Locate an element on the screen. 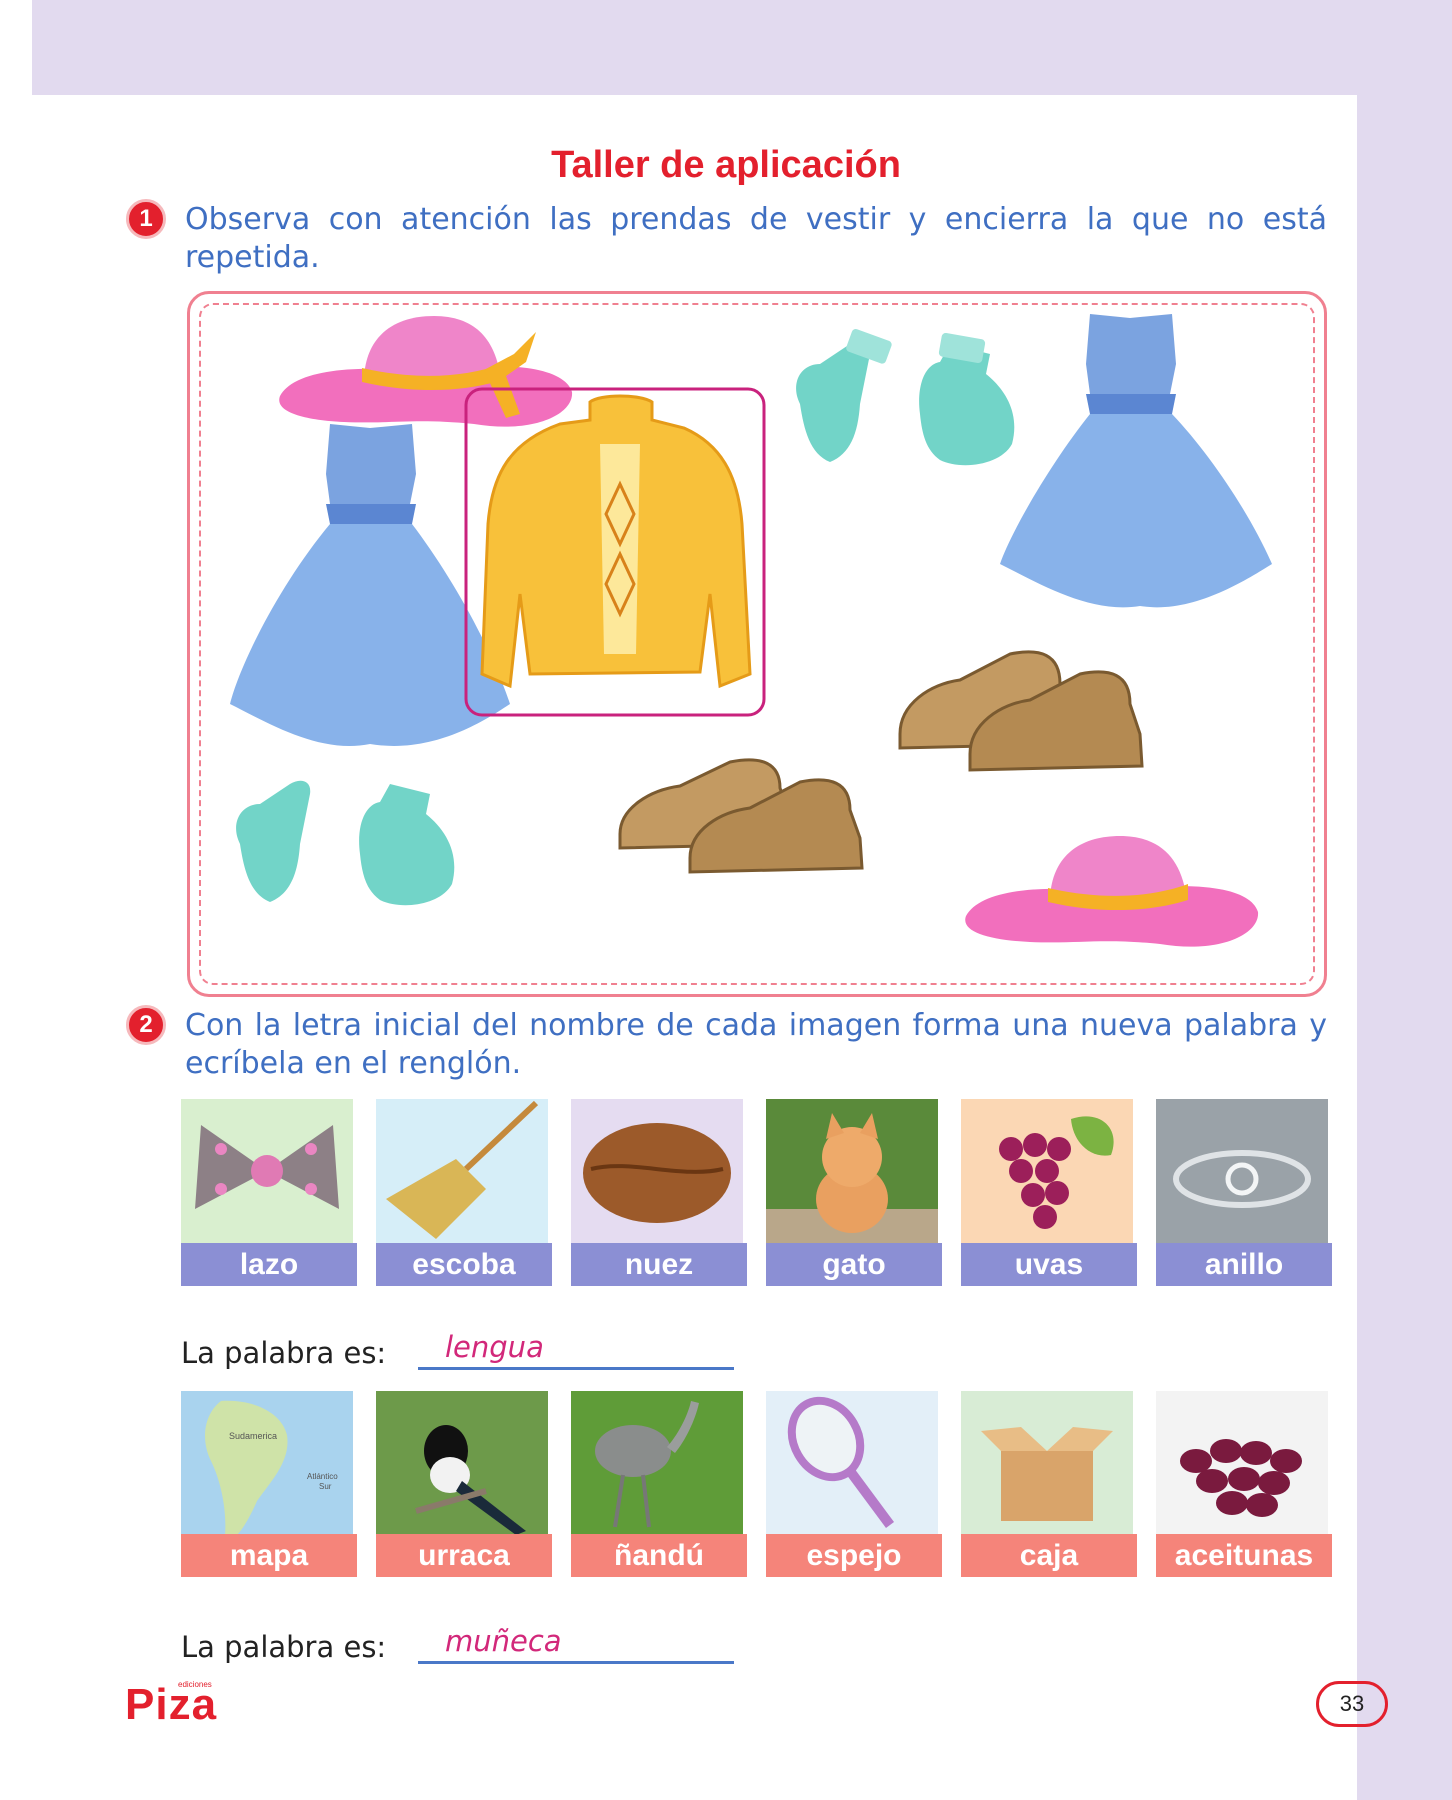 Image resolution: width=1452 pixels, height=1800 pixels. word-label: caja is located at coordinates (1049, 1555).